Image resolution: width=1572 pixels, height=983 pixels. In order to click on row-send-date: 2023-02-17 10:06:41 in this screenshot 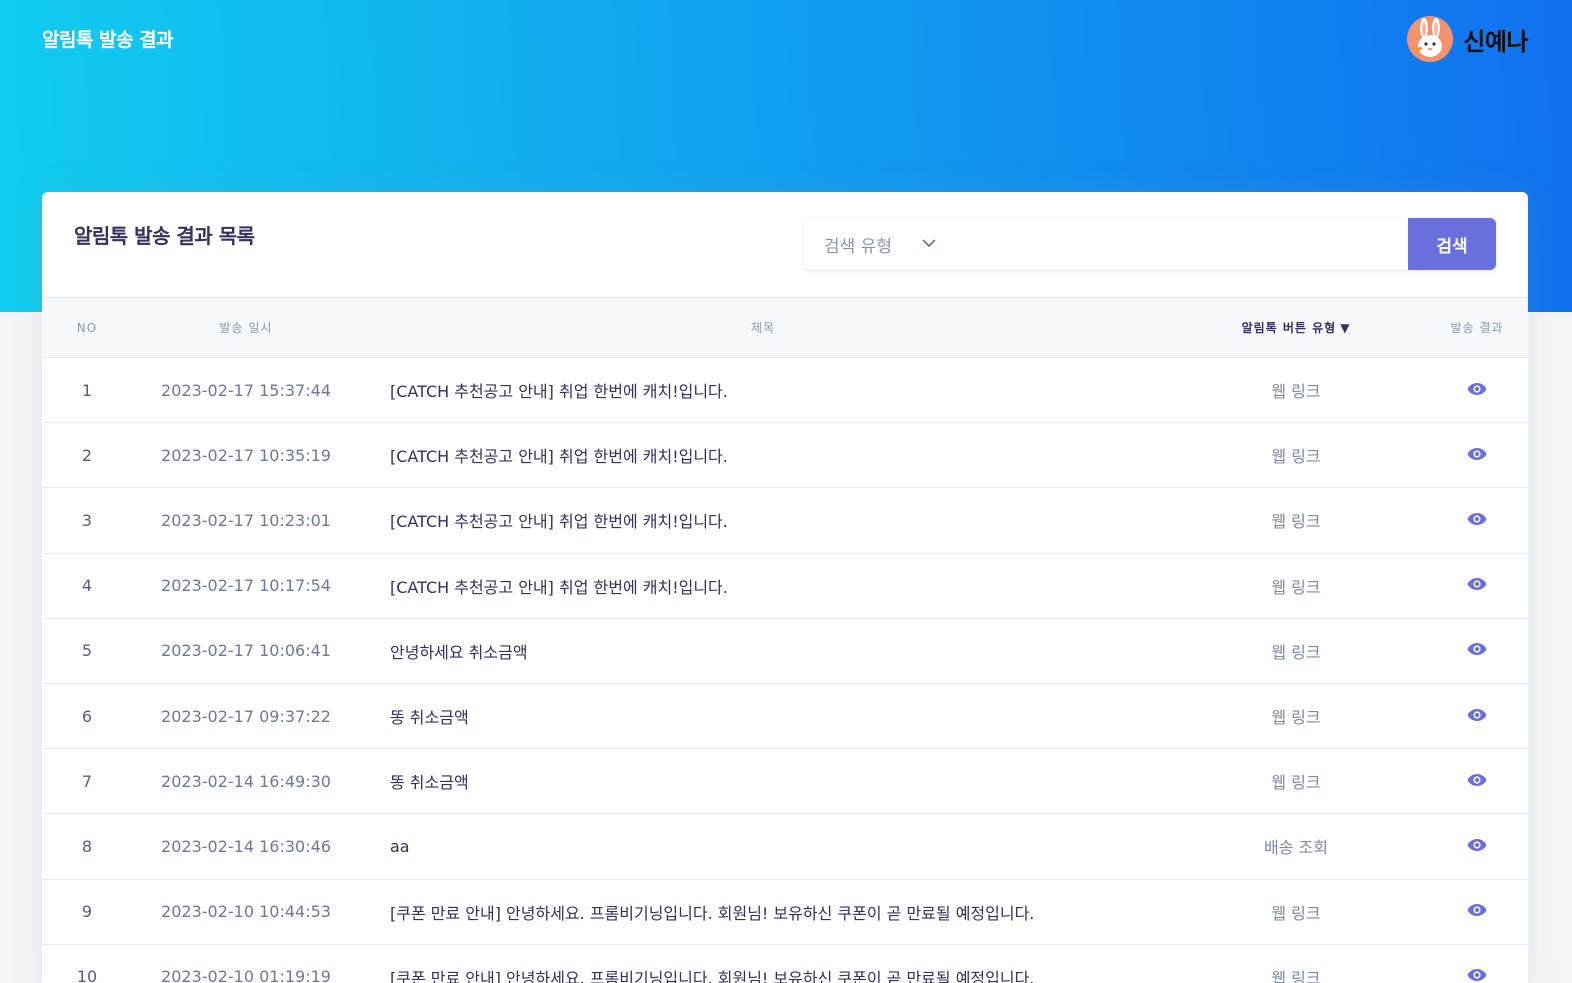, I will do `click(246, 651)`.